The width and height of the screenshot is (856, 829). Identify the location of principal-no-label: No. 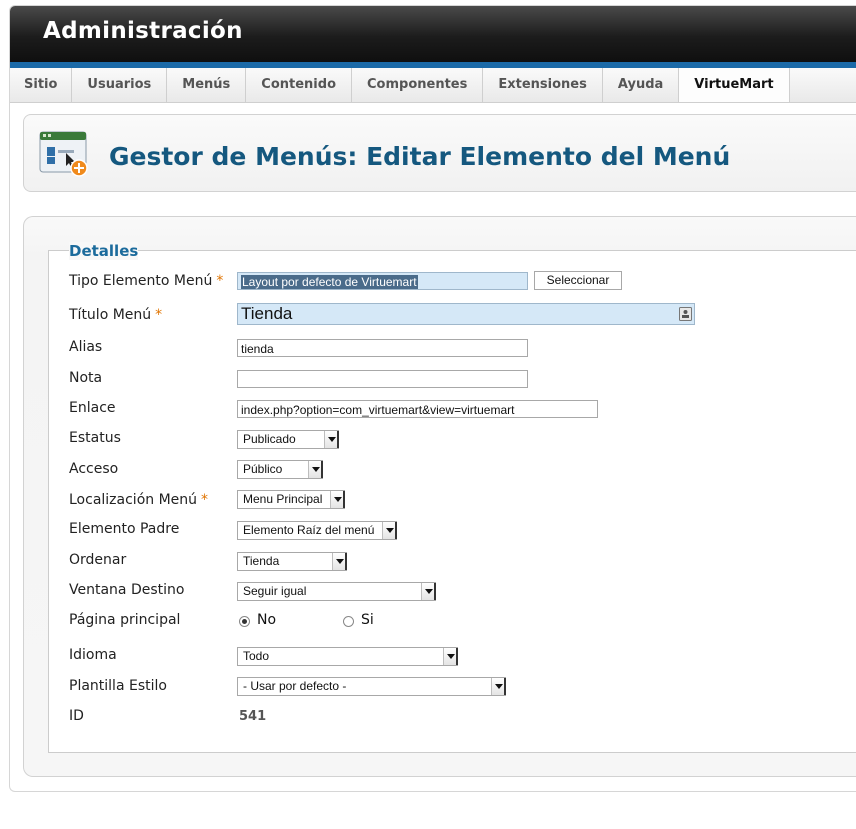
(266, 620).